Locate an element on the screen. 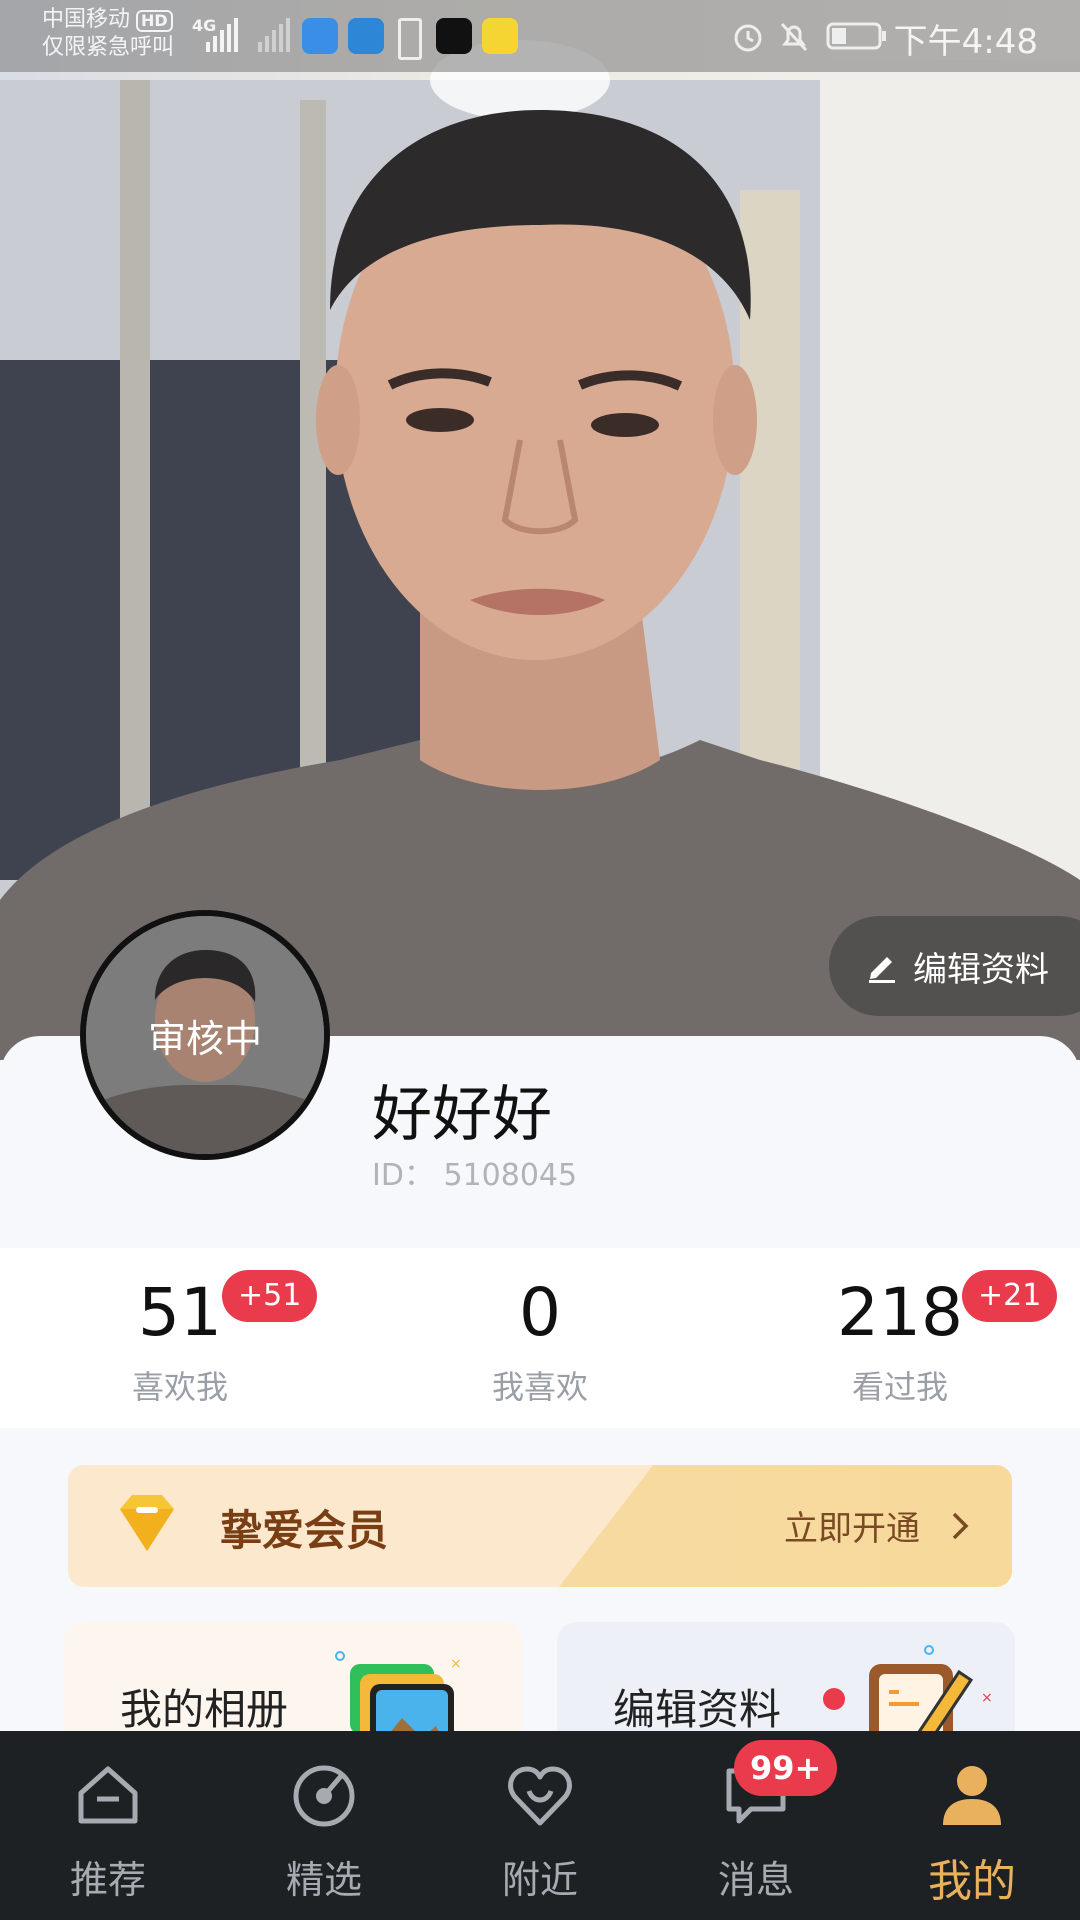 Image resolution: width=1080 pixels, height=1920 pixels. vip-activate-link: 立即开通 is located at coordinates (877, 1525).